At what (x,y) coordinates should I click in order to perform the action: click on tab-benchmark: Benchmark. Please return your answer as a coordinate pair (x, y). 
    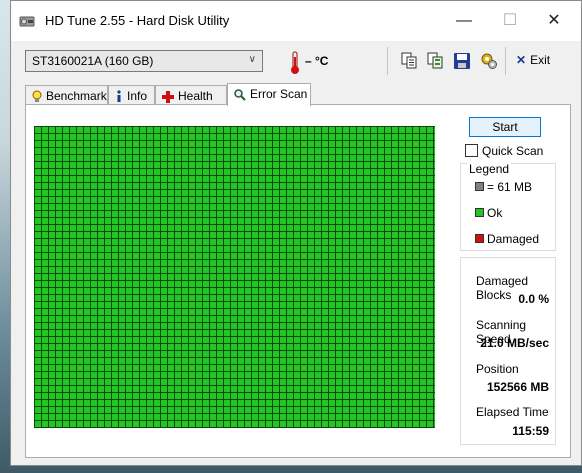
    Looking at the image, I should click on (66, 95).